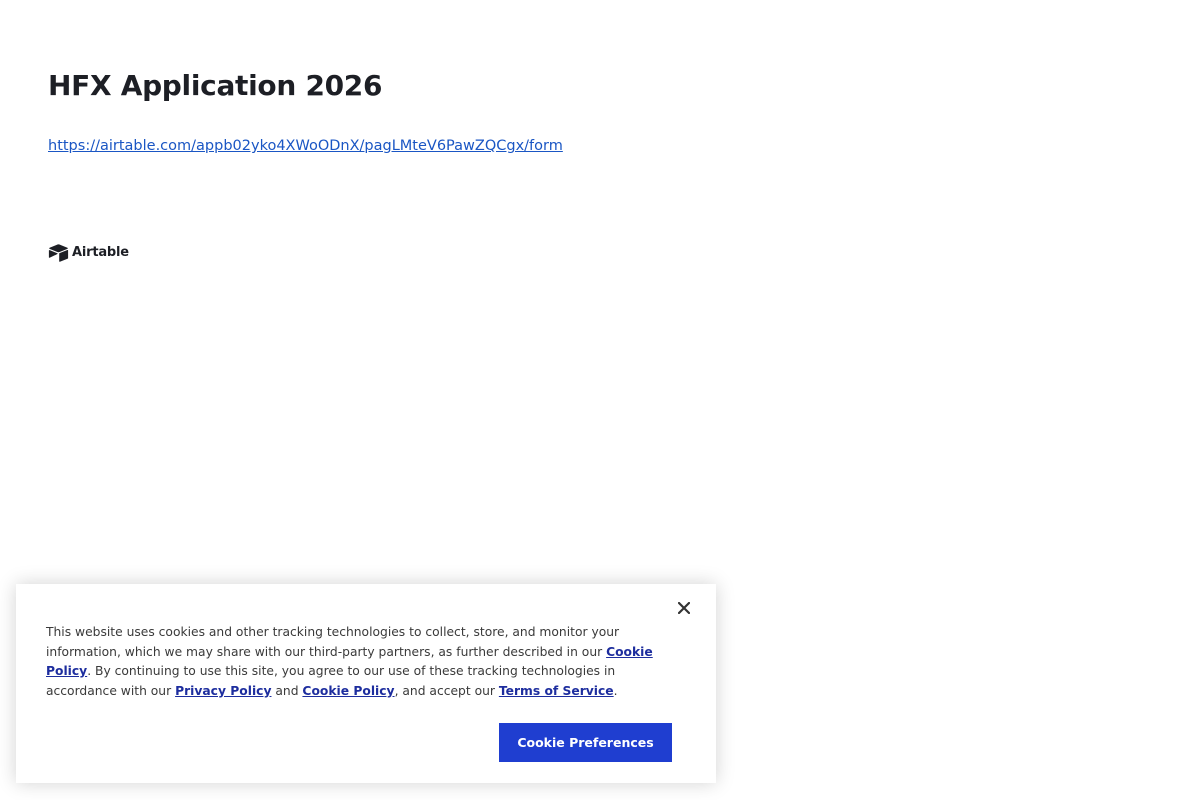  I want to click on privacy-policy-link: Privacy Policy, so click(223, 691).